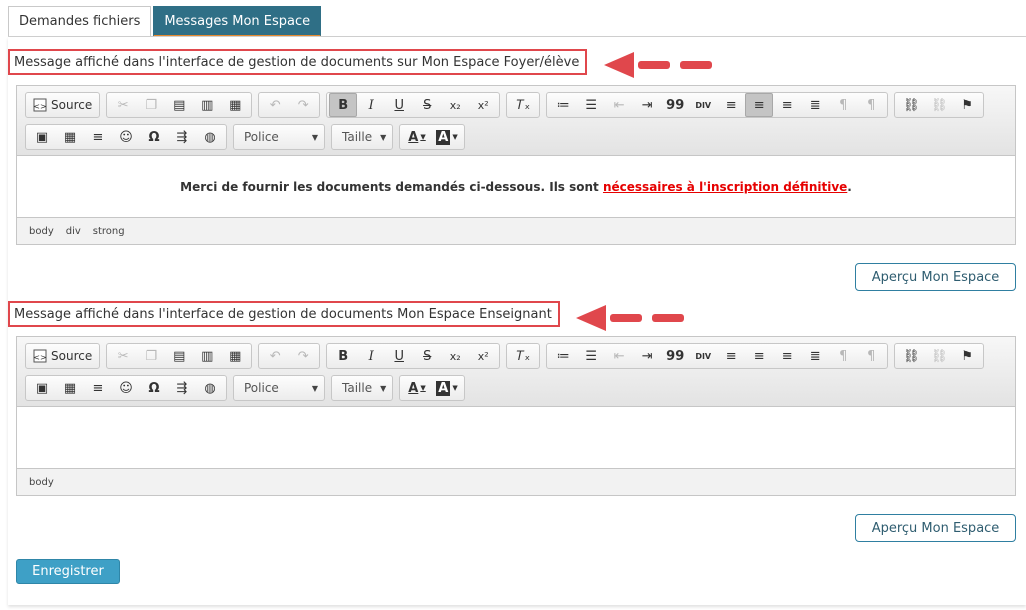  What do you see at coordinates (80, 21) in the screenshot?
I see `tab-demandes-fichiers: Demandes fichiers` at bounding box center [80, 21].